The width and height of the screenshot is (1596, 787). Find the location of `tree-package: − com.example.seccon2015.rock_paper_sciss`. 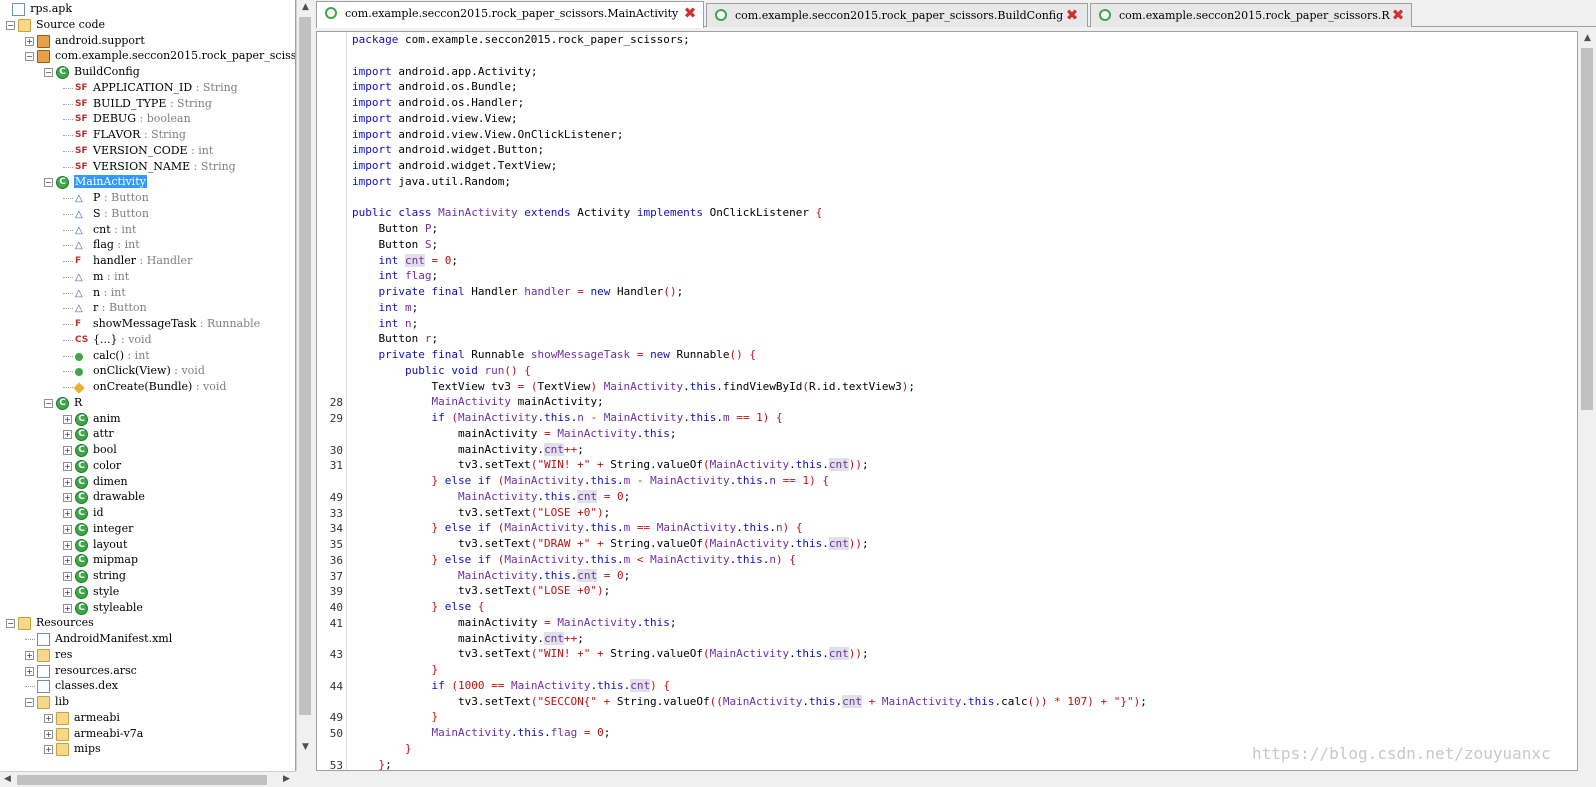

tree-package: − com.example.seccon2015.rock_paper_sciss is located at coordinates (147, 56).